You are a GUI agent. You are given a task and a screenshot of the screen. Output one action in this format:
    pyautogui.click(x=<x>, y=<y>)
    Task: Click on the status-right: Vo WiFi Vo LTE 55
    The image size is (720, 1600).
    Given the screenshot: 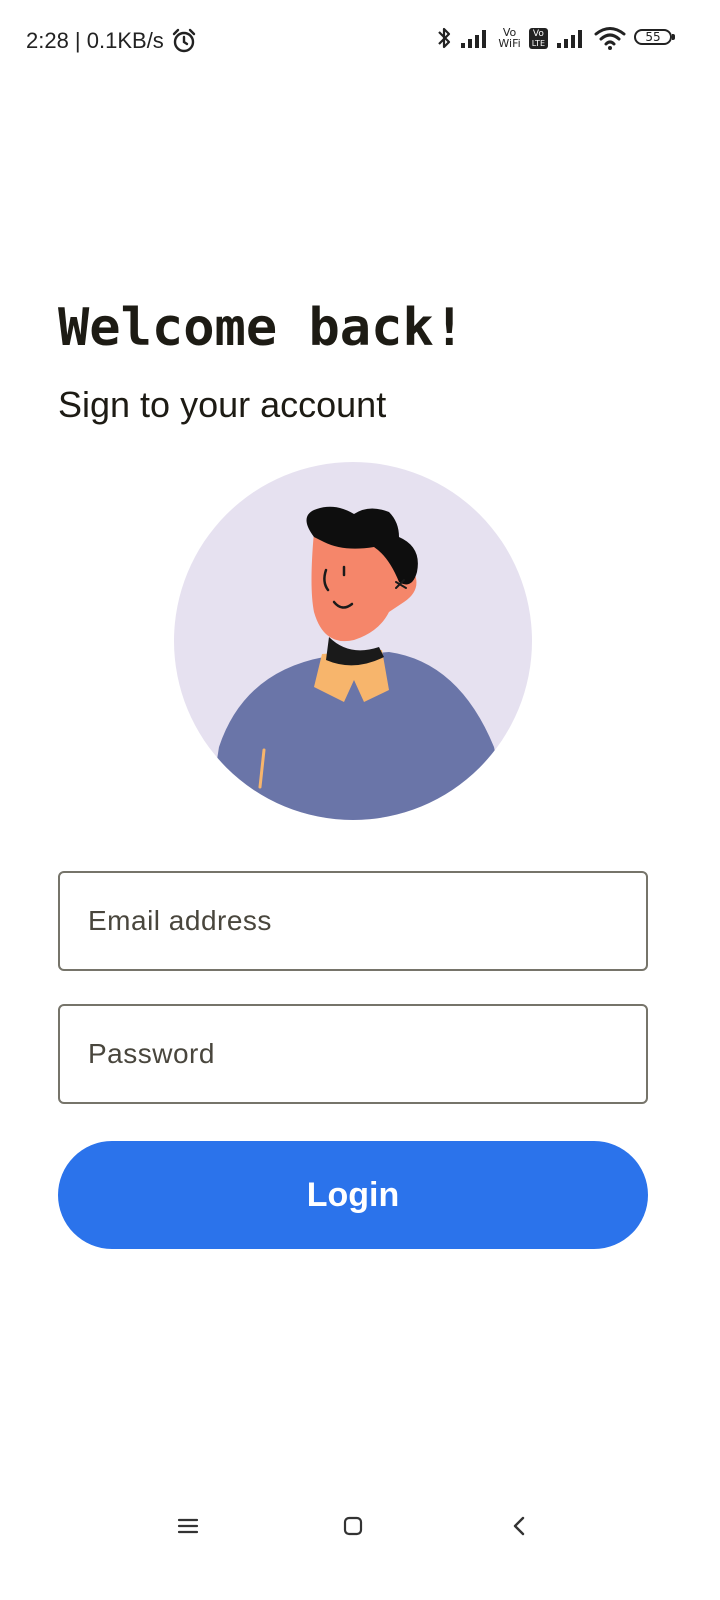 What is the action you would take?
    pyautogui.click(x=556, y=38)
    